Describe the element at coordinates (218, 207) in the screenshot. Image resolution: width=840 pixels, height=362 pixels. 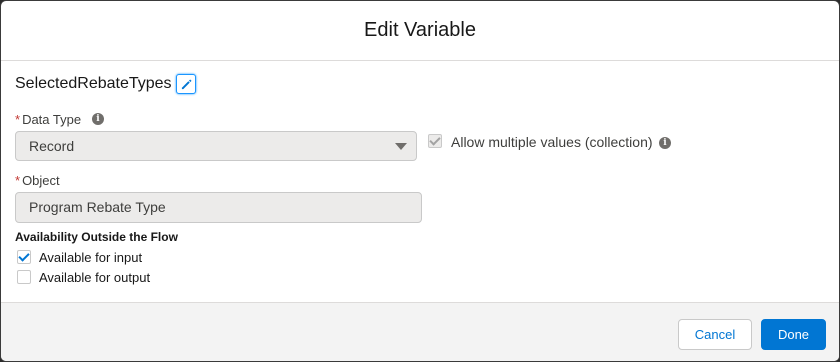
I see `object-field: Program Rebate Type` at that location.